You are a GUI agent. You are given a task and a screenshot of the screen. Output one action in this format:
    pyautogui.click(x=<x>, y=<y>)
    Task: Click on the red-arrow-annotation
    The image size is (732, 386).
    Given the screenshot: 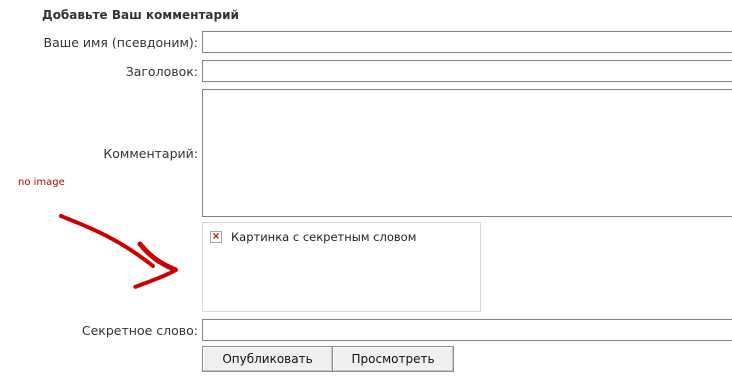 What is the action you would take?
    pyautogui.click(x=119, y=251)
    